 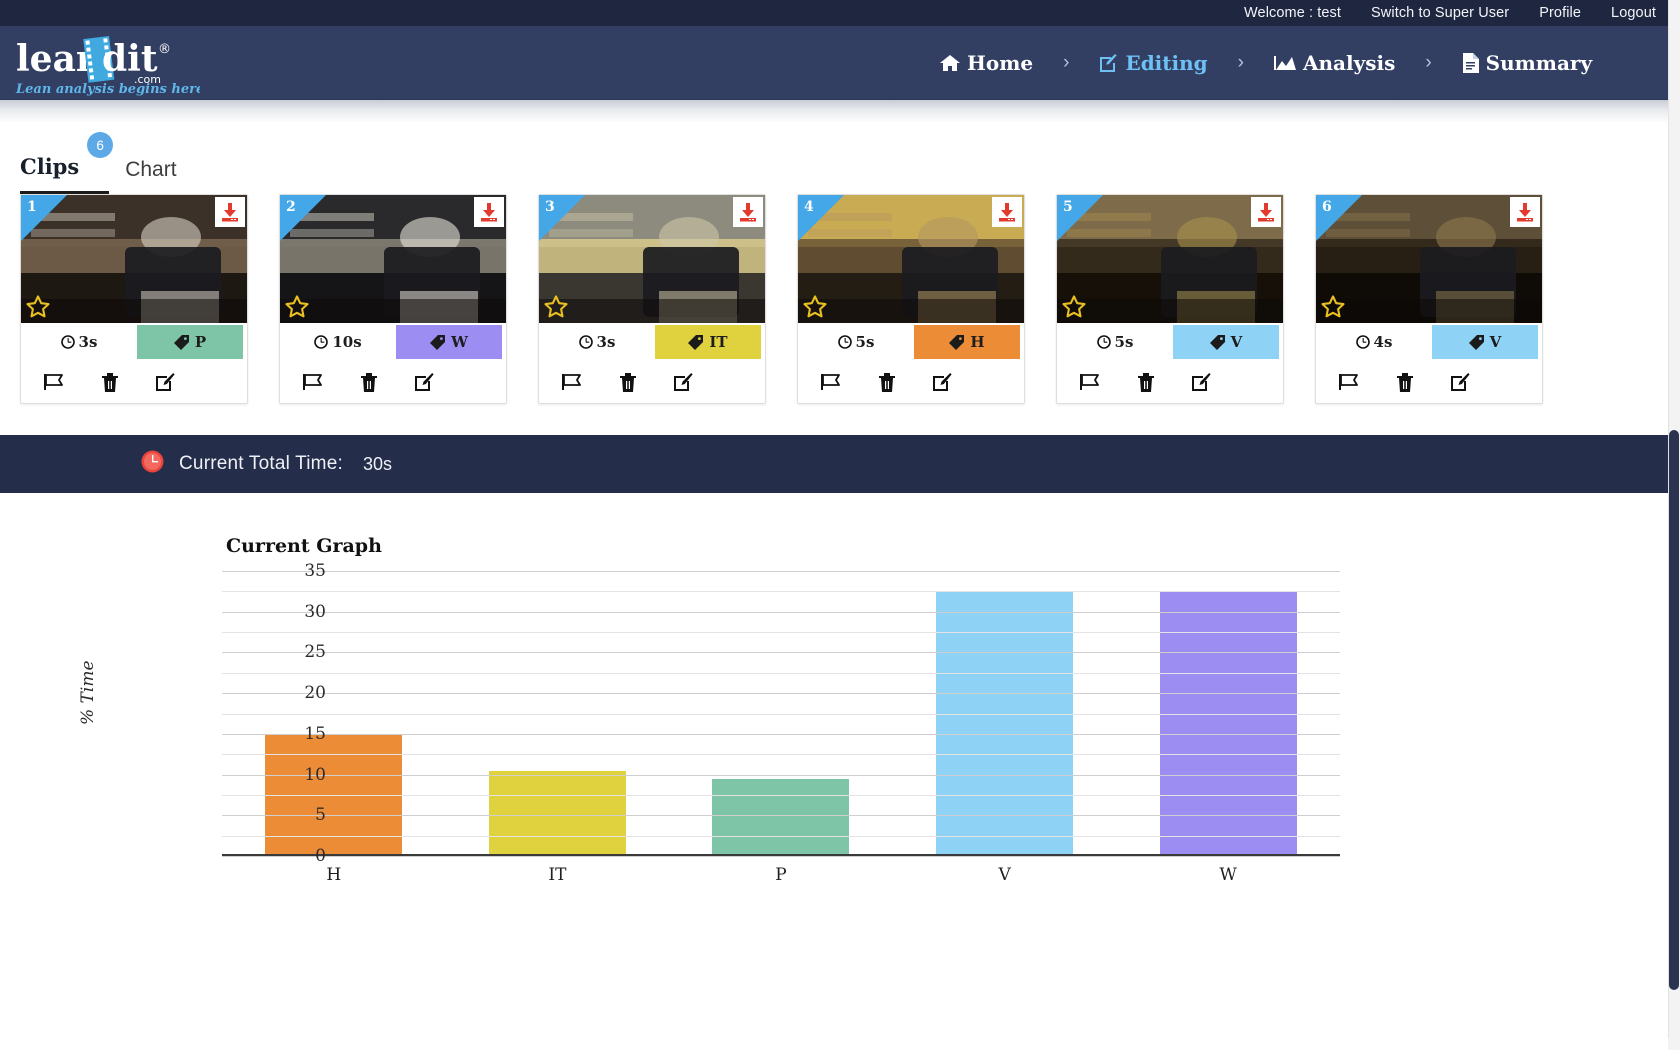 I want to click on clip-thumbnail: 1, so click(x=134, y=259).